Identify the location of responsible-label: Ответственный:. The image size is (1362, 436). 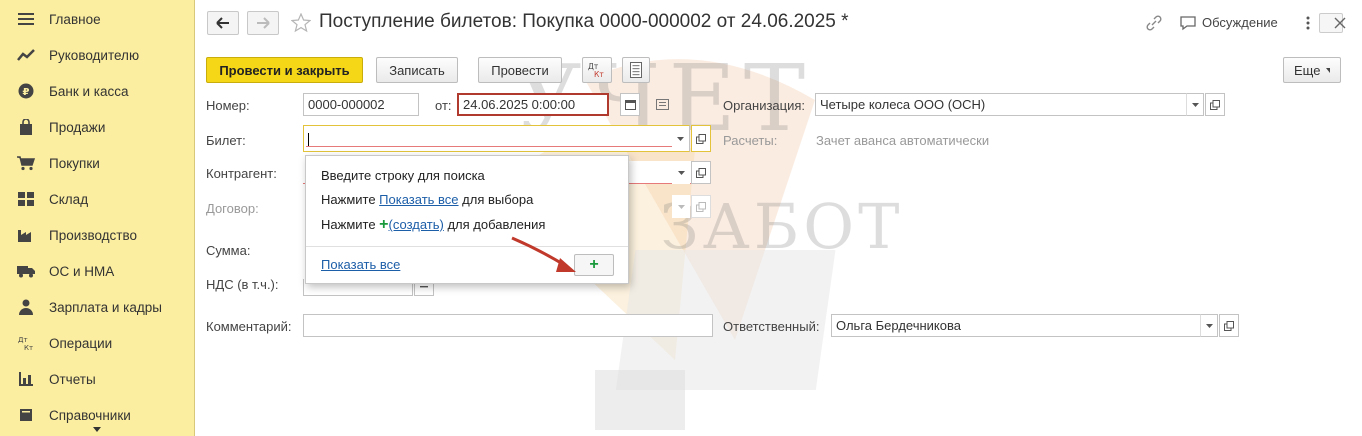
(771, 326).